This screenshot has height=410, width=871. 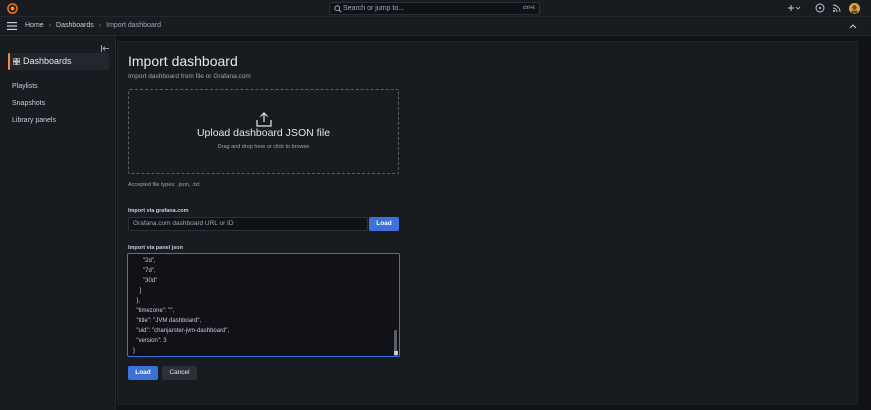 What do you see at coordinates (137, 291) in the screenshot?
I see `json-line: ]` at bounding box center [137, 291].